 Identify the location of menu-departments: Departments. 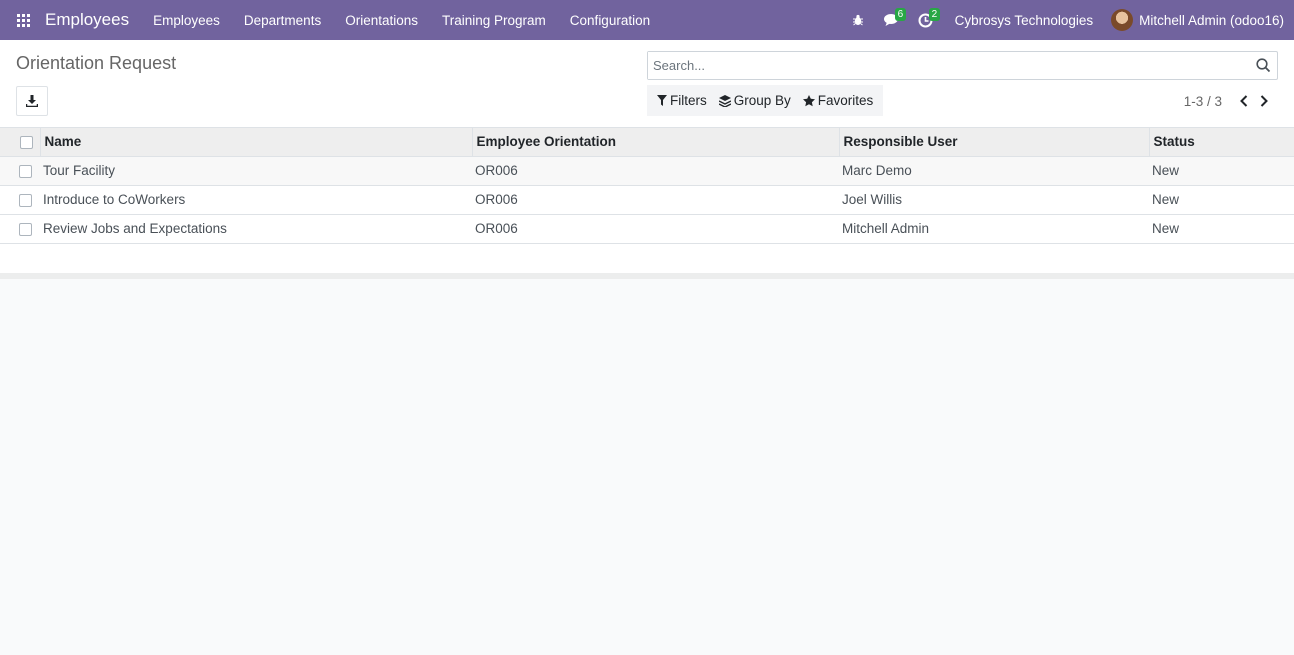
(282, 20).